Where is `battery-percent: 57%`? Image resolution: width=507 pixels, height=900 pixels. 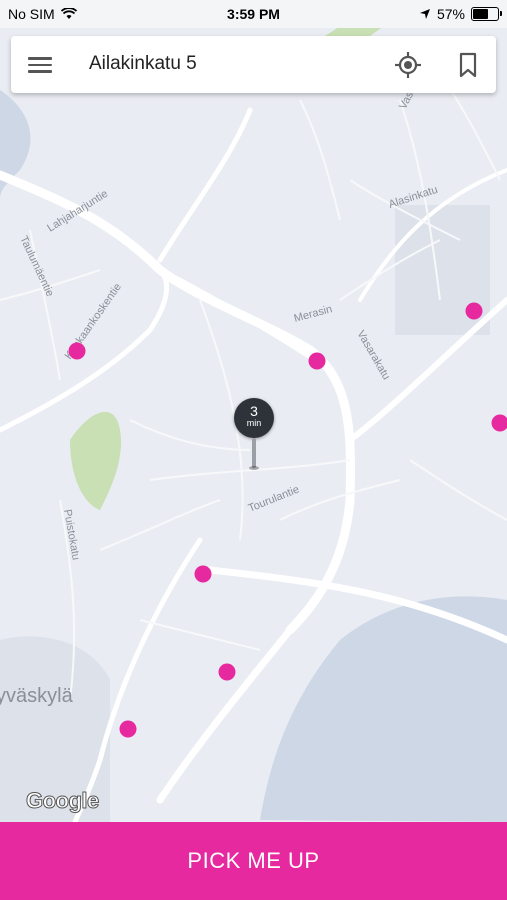 battery-percent: 57% is located at coordinates (450, 14).